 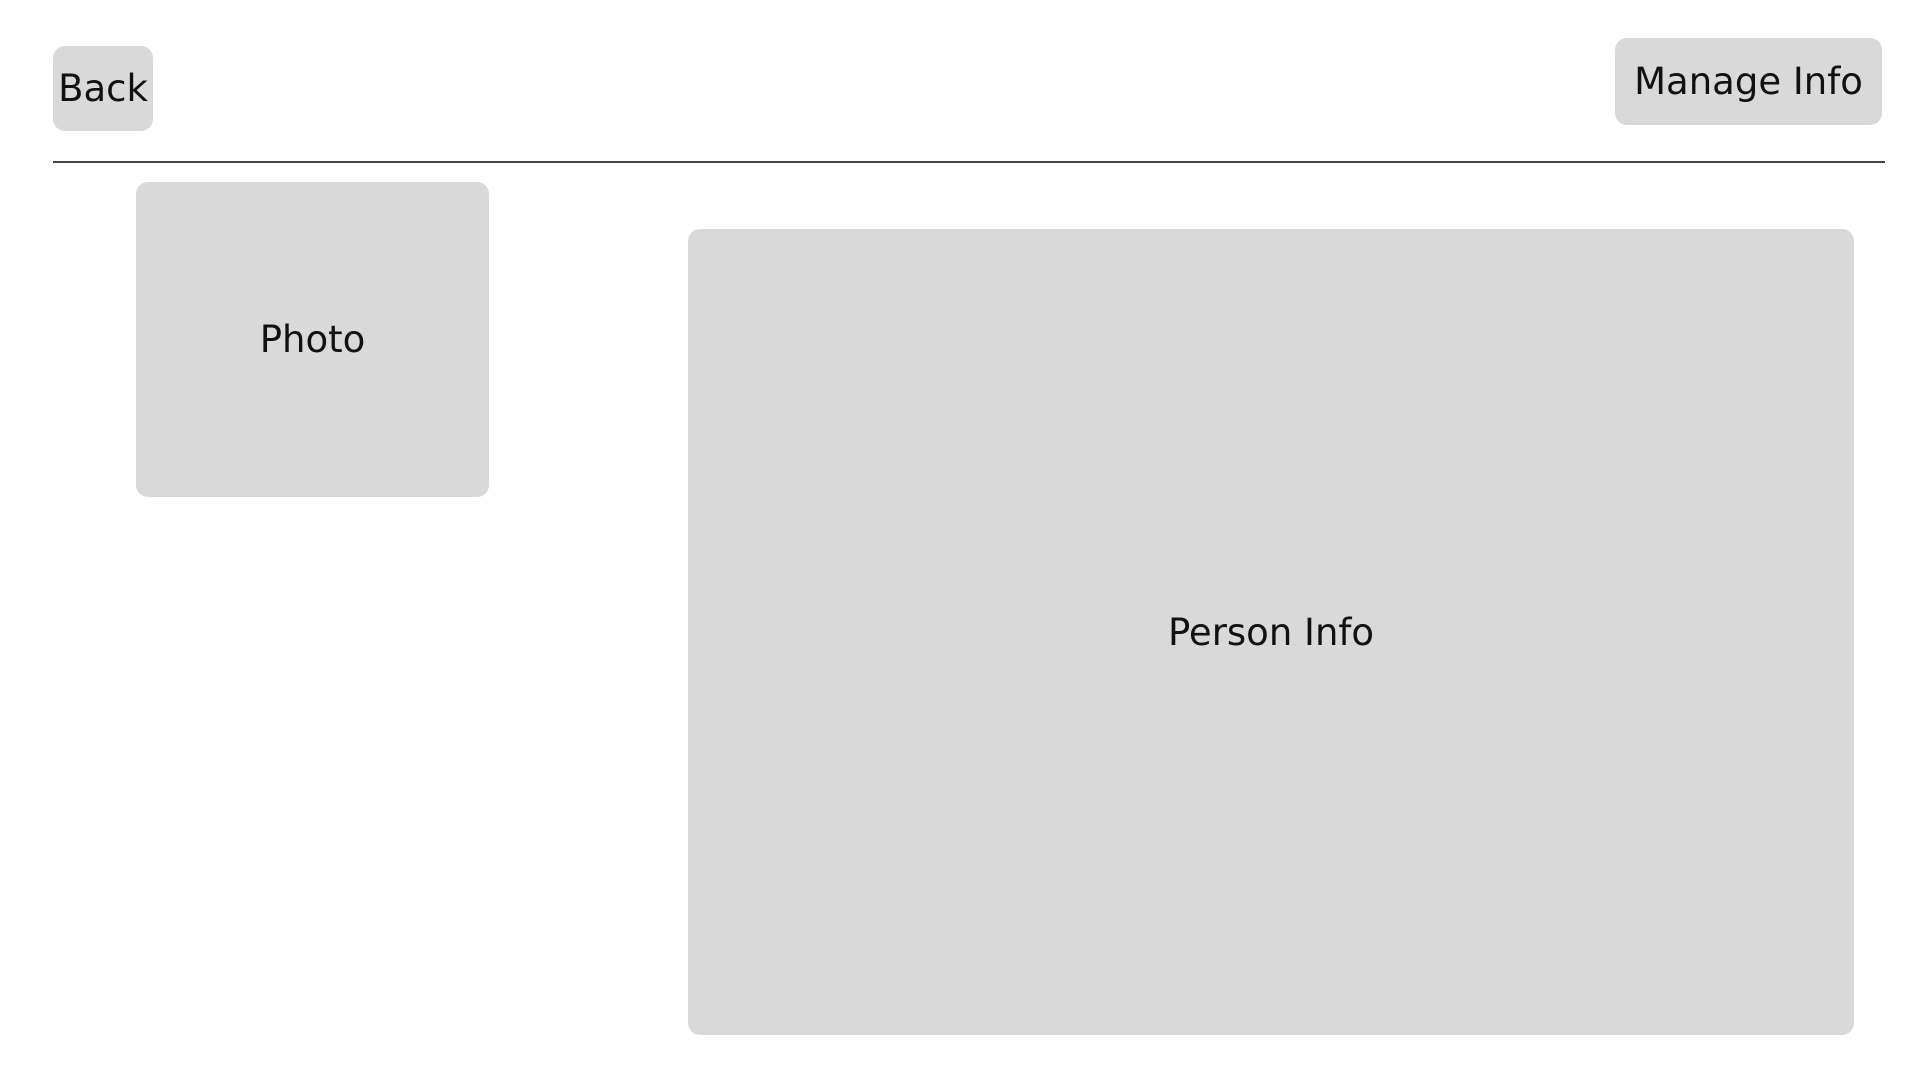 I want to click on person-info-label: Person Info, so click(x=1271, y=632).